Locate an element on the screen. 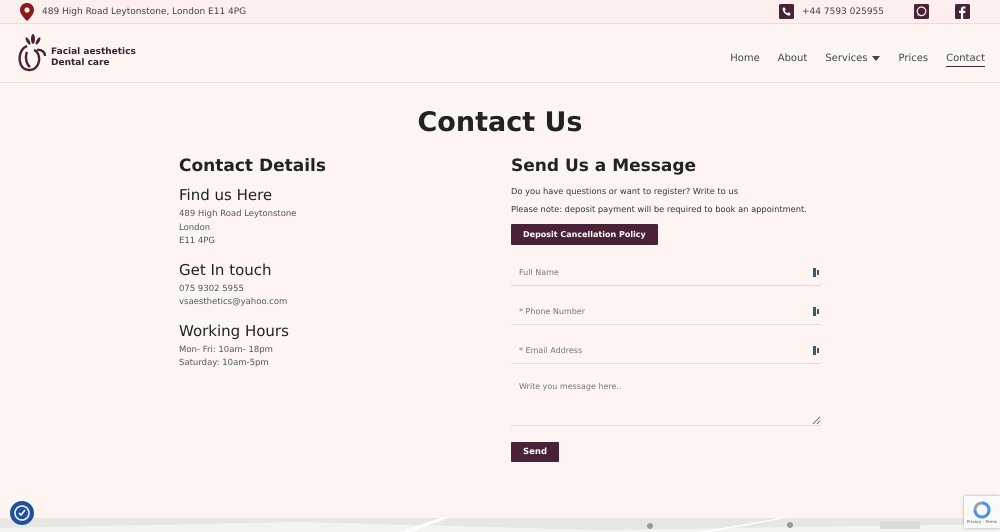  policy-button: Deposit Cancellation Policy is located at coordinates (584, 234).